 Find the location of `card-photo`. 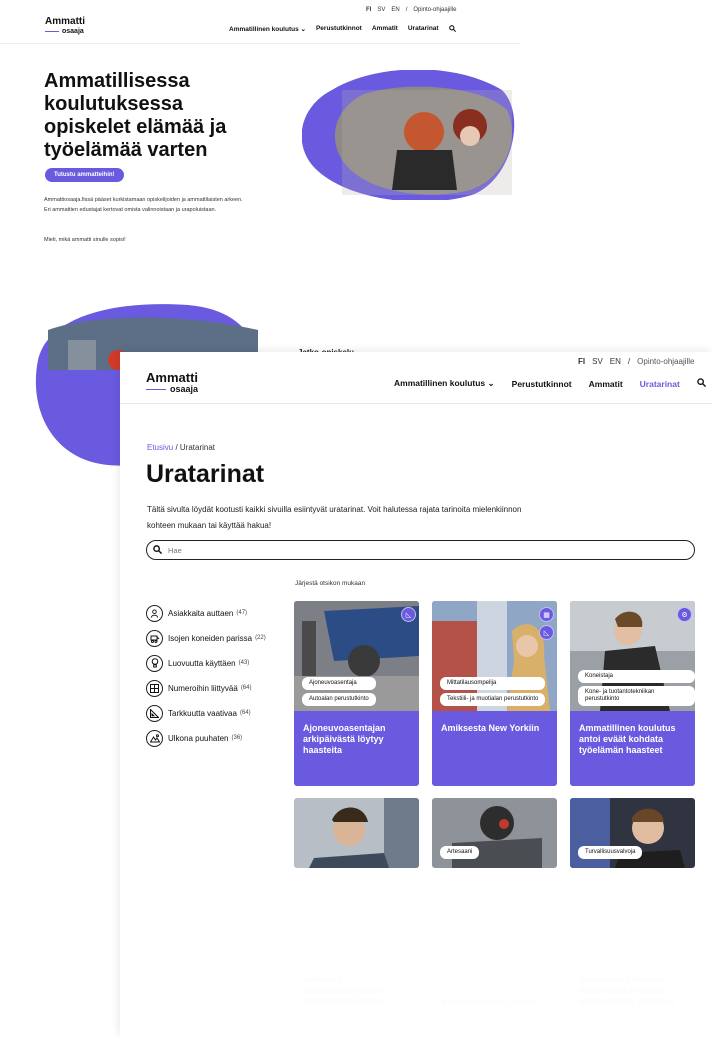

card-photo is located at coordinates (356, 833).